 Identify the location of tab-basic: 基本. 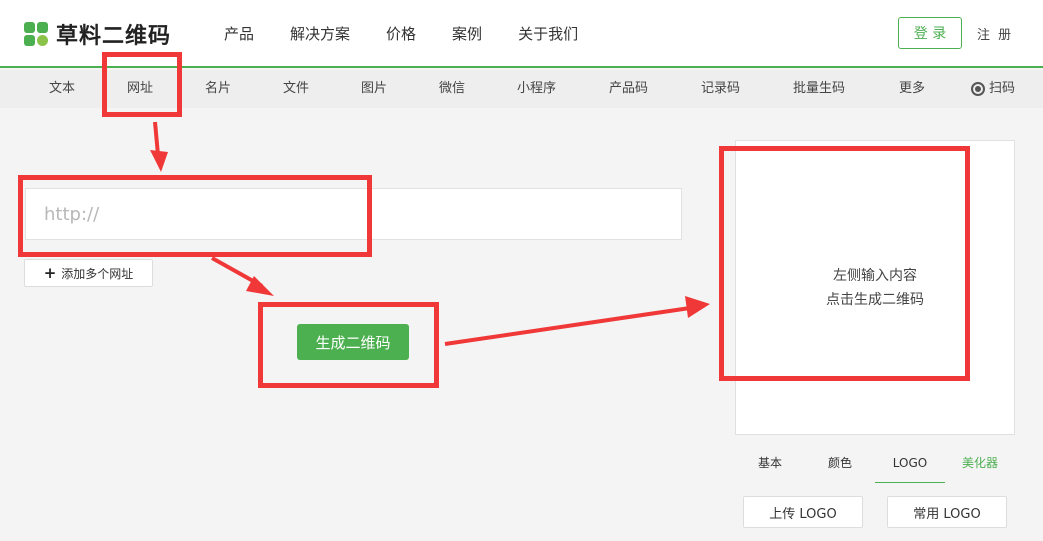
(770, 465).